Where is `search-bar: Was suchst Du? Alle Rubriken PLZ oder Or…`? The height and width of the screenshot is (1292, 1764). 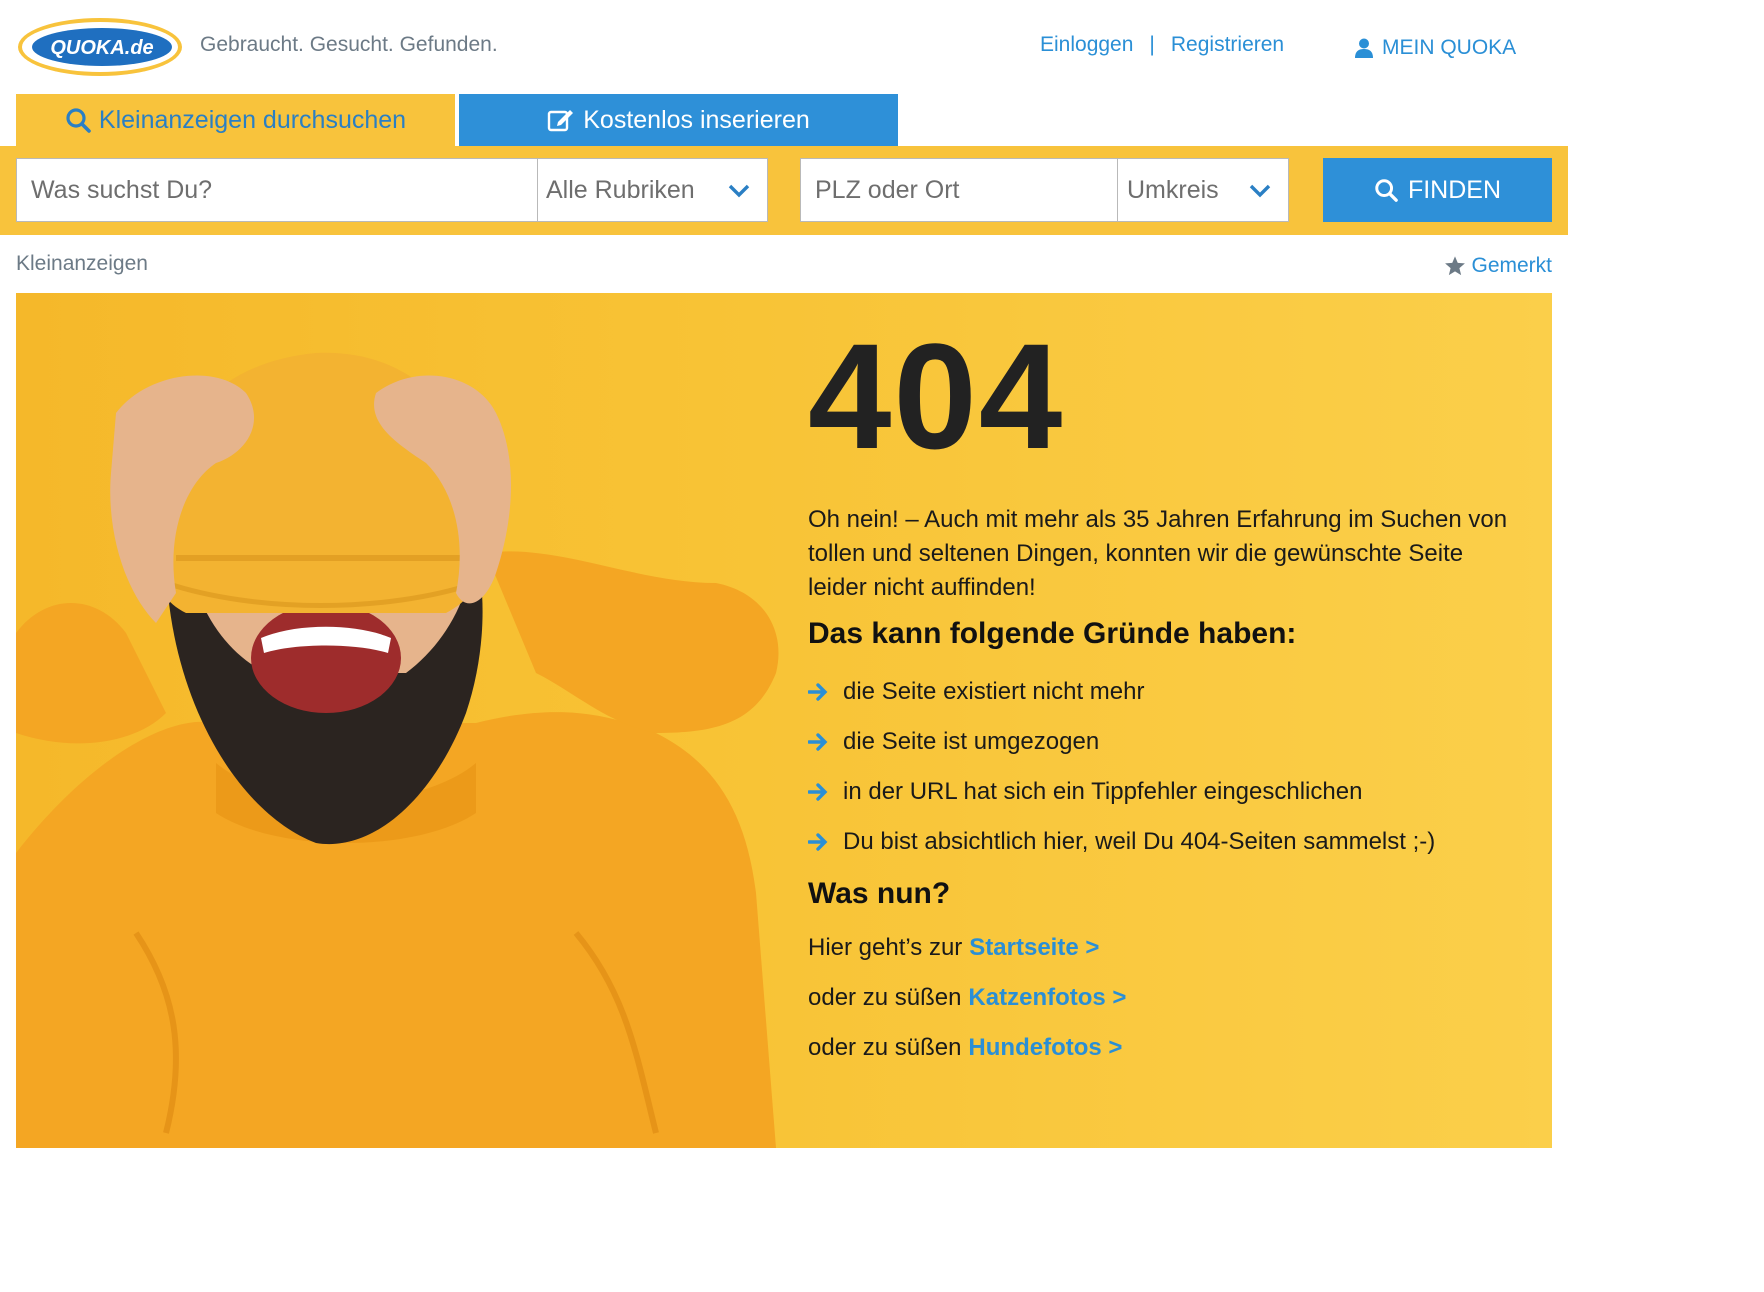 search-bar: Was suchst Du? Alle Rubriken PLZ oder Or… is located at coordinates (784, 190).